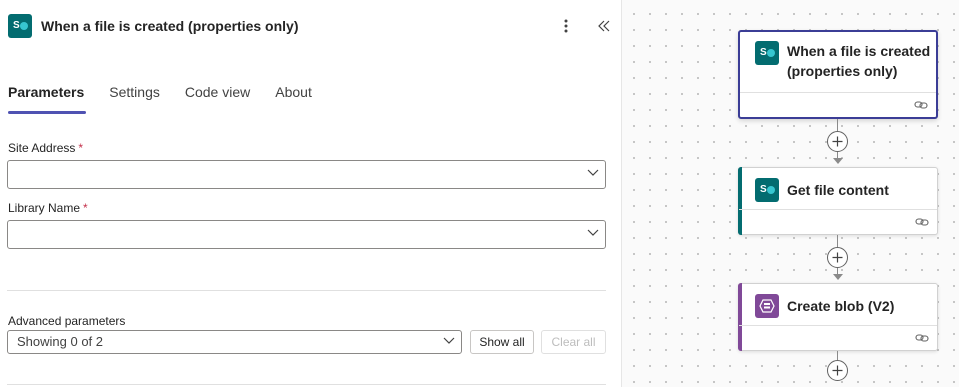 The width and height of the screenshot is (959, 387). I want to click on tab-parameters: Parameters, so click(47, 98).